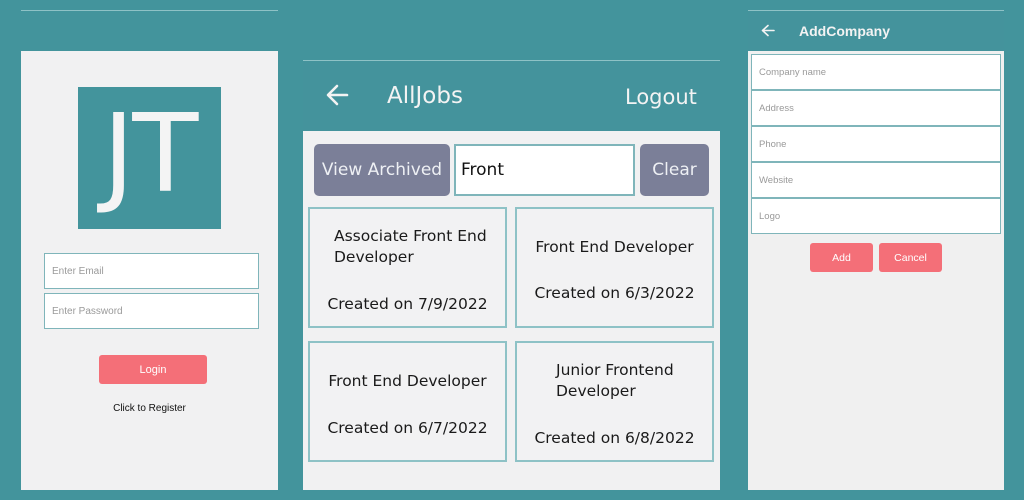 The image size is (1024, 500). What do you see at coordinates (407, 247) in the screenshot?
I see `job-title: Associate Front End Developer` at bounding box center [407, 247].